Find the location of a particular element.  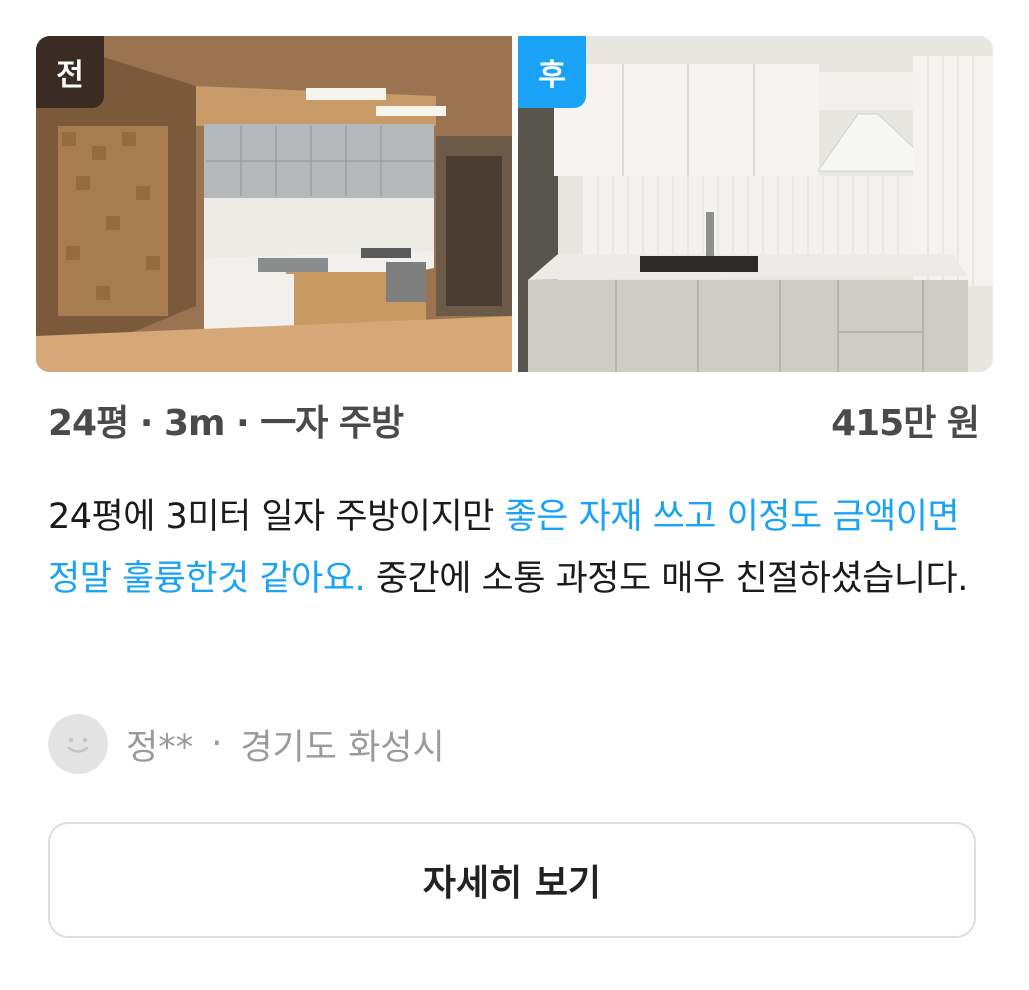

summary-row: 24평 · 3m · 一자 주방 415만 원 is located at coordinates (514, 420).